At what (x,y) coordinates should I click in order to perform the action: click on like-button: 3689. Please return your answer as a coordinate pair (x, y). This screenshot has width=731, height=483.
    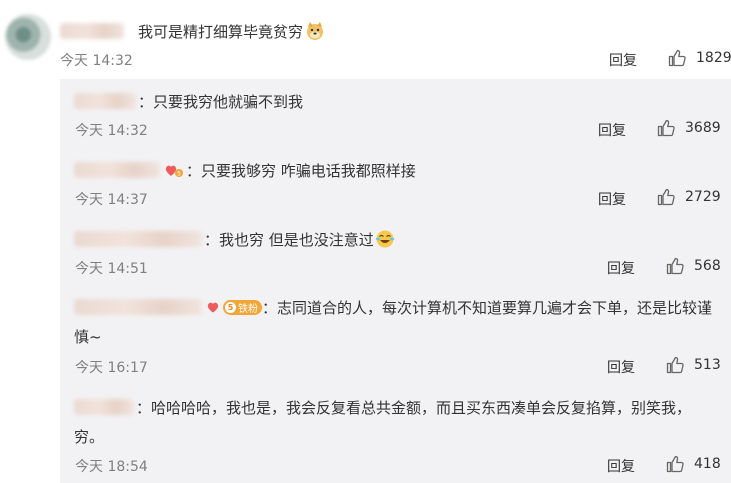
    Looking at the image, I should click on (688, 128).